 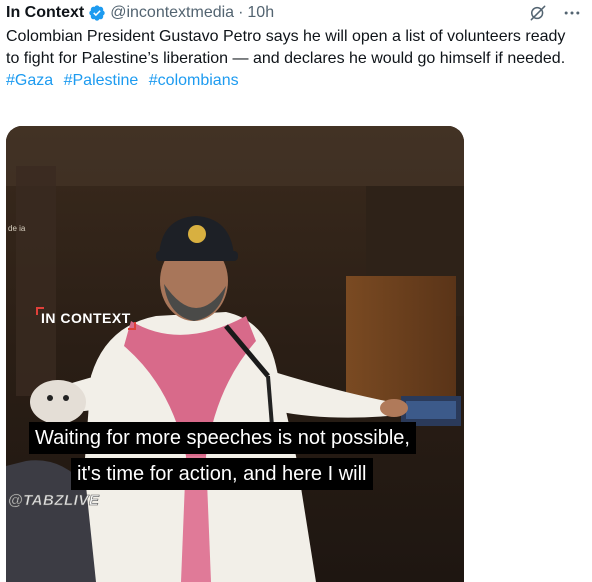 I want to click on grok-icon, so click(x=538, y=13).